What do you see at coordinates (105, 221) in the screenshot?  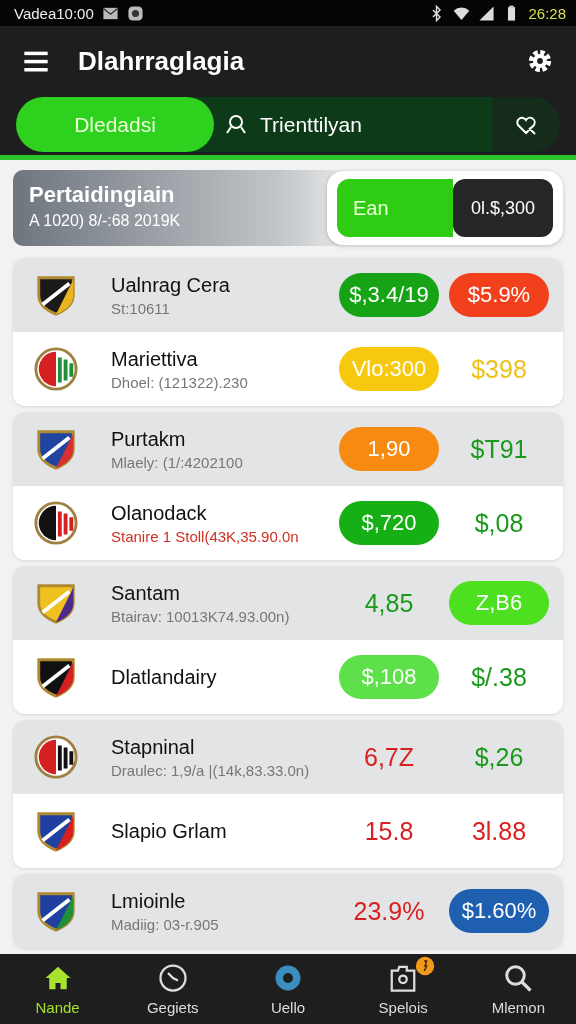 I see `summary-subtitle: A 1020) 8/-:68 2019K` at bounding box center [105, 221].